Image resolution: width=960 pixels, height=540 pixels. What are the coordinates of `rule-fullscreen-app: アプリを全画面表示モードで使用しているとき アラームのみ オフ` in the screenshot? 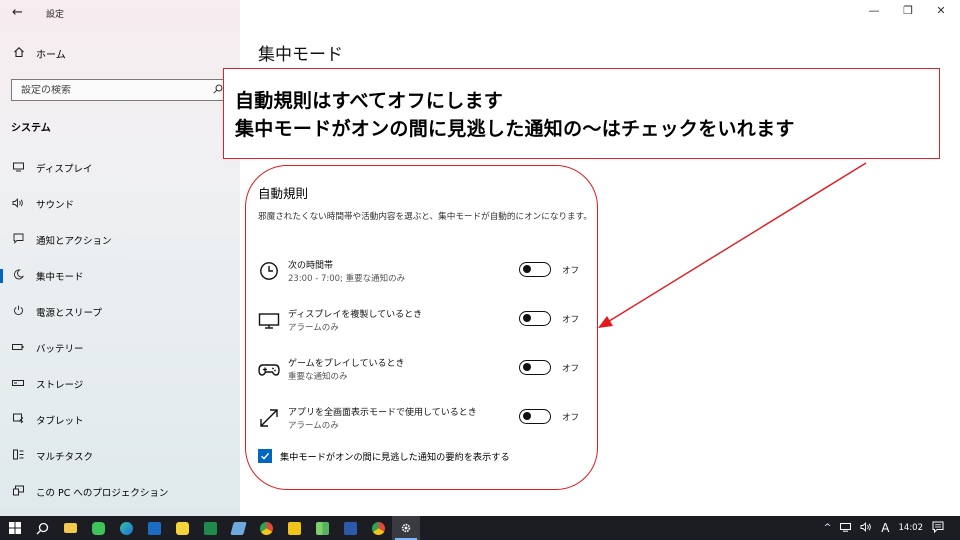 It's located at (423, 422).